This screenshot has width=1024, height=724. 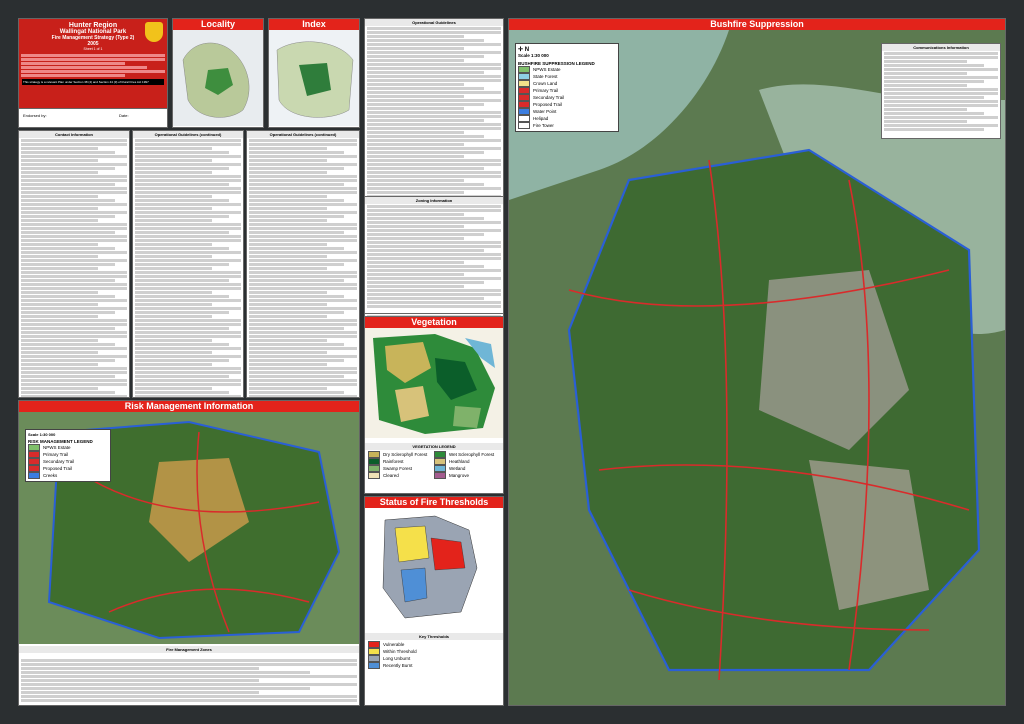 I want to click on disclaimer-text, so click(x=93, y=65).